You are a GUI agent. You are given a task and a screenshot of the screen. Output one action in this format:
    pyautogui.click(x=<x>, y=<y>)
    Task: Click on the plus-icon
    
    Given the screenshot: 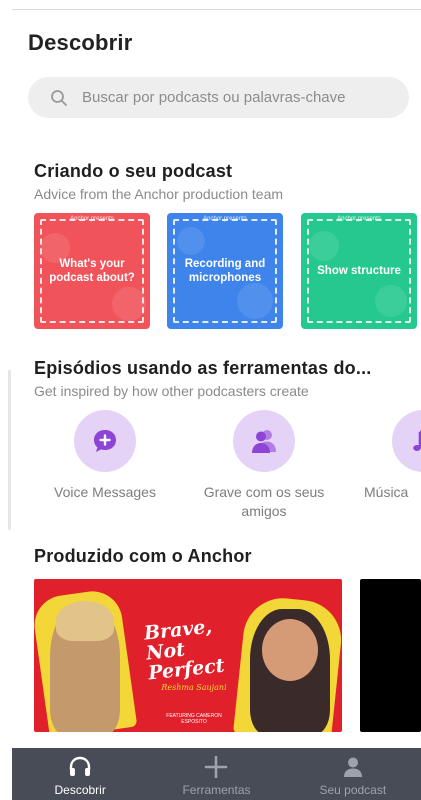 What is the action you would take?
    pyautogui.click(x=216, y=767)
    